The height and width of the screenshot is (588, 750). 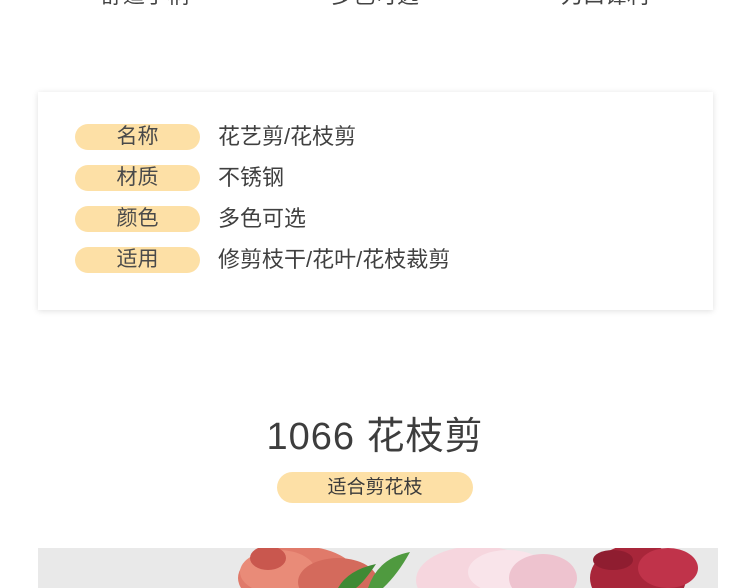 What do you see at coordinates (145, 7) in the screenshot?
I see `feature-caption-handle: 舒适手柄` at bounding box center [145, 7].